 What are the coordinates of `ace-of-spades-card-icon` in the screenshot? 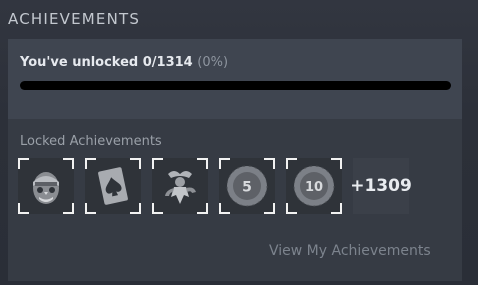 It's located at (113, 186).